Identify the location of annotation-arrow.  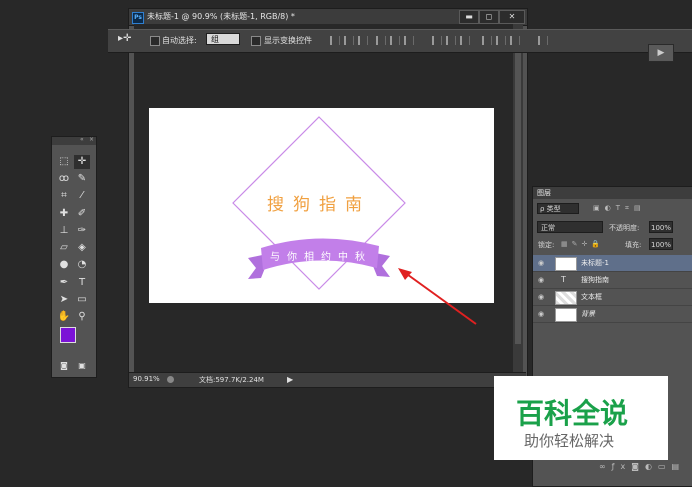
(437, 296).